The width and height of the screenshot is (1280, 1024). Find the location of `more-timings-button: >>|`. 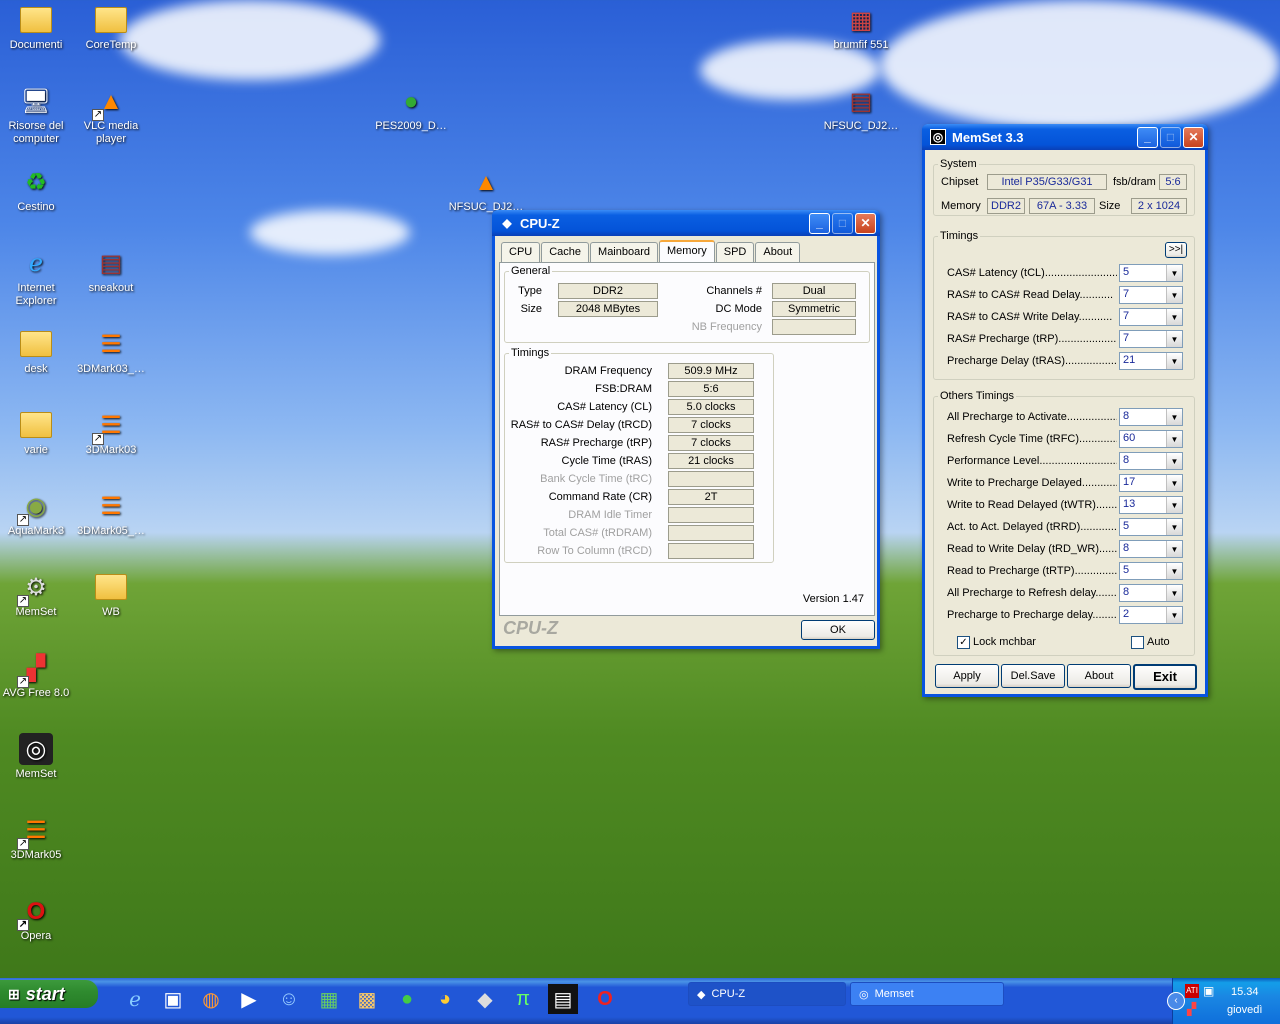

more-timings-button: >>| is located at coordinates (1176, 250).